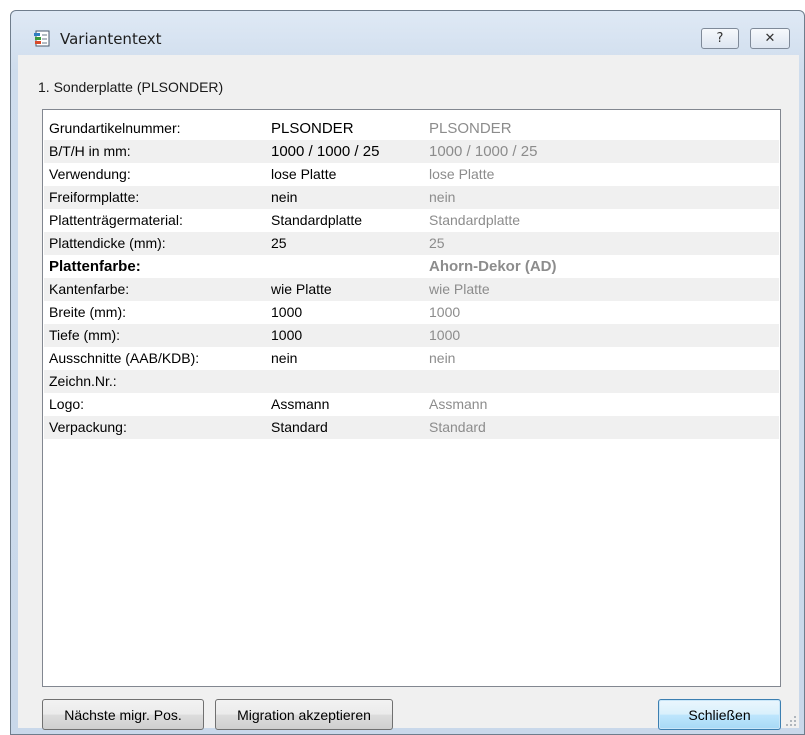  What do you see at coordinates (483, 151) in the screenshot?
I see `row-migrated-value: 1000 / 1000 / 25` at bounding box center [483, 151].